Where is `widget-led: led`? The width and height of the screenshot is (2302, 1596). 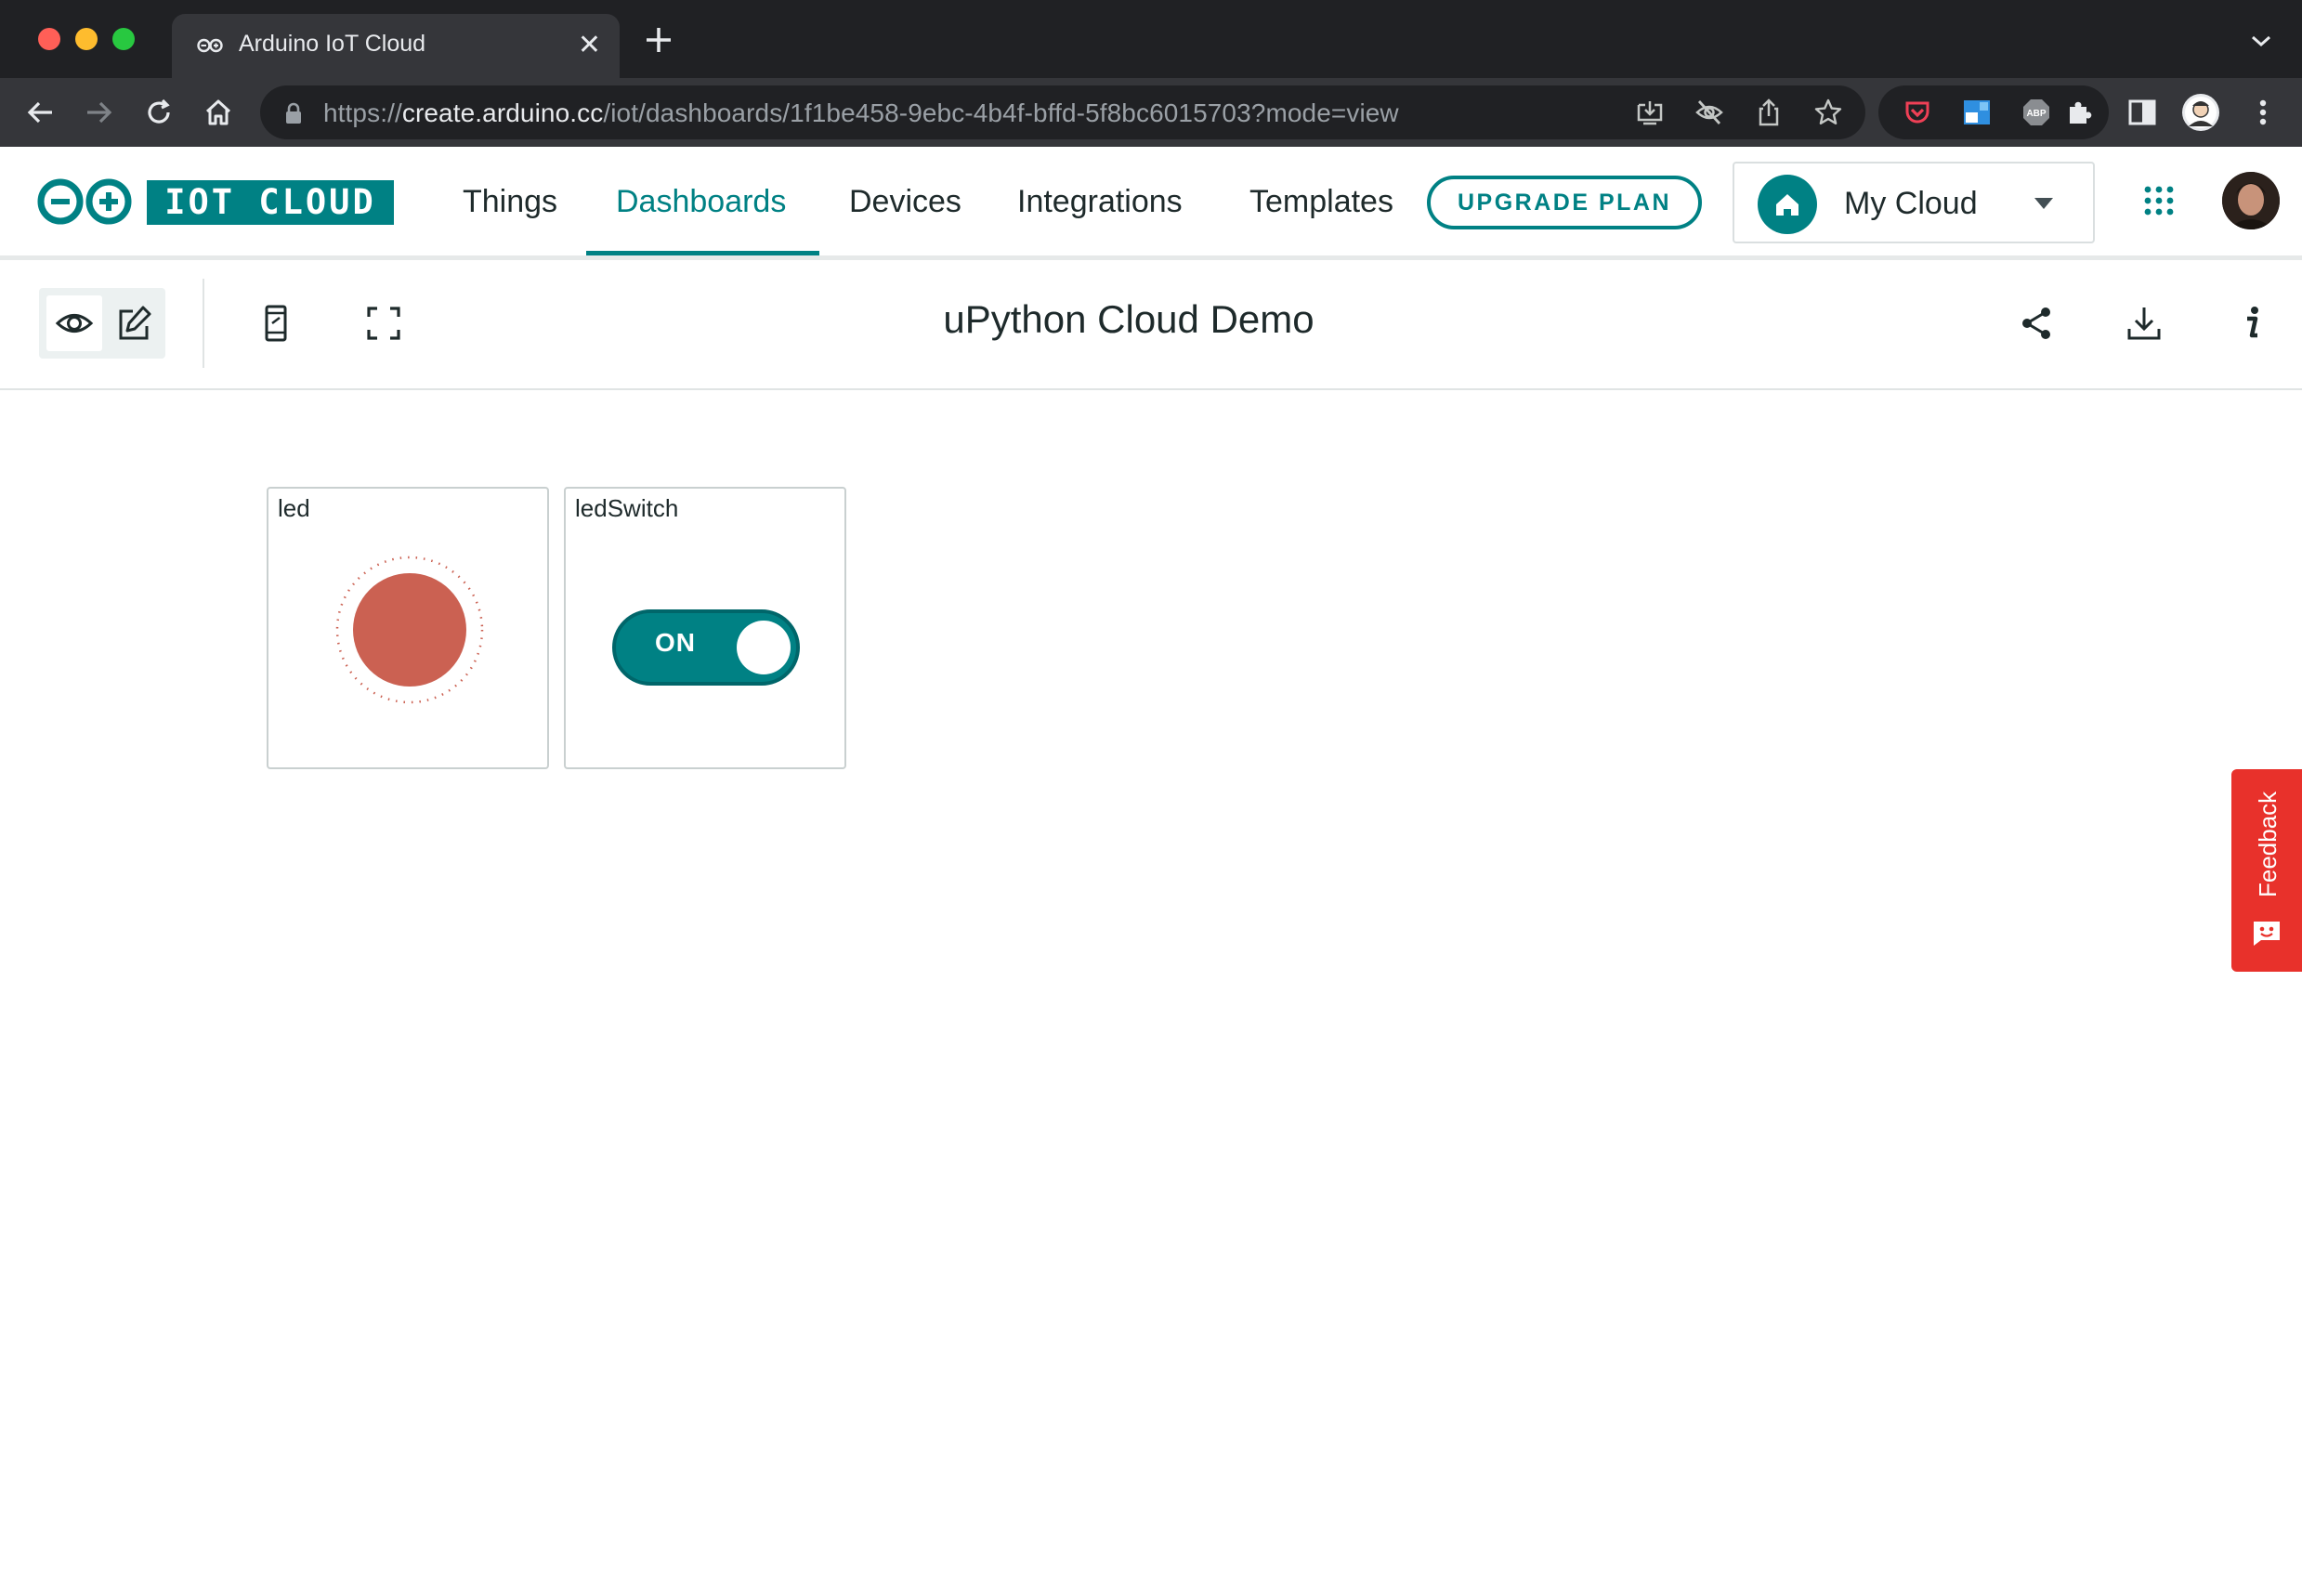 widget-led: led is located at coordinates (408, 628).